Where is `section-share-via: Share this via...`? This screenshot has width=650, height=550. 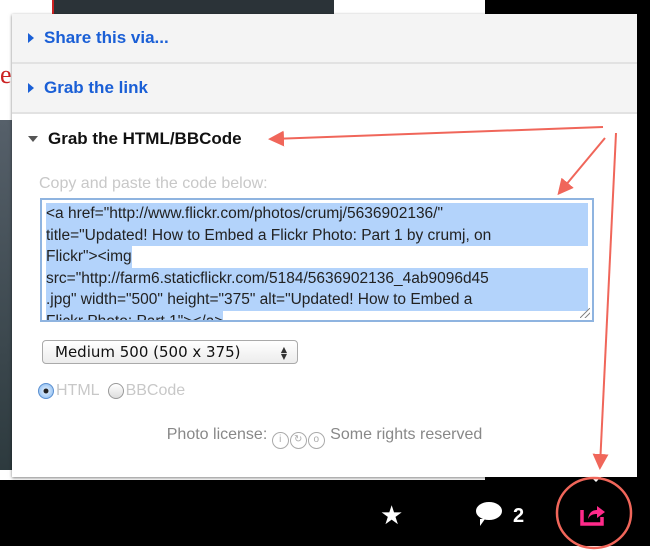
section-share-via: Share this via... is located at coordinates (324, 39).